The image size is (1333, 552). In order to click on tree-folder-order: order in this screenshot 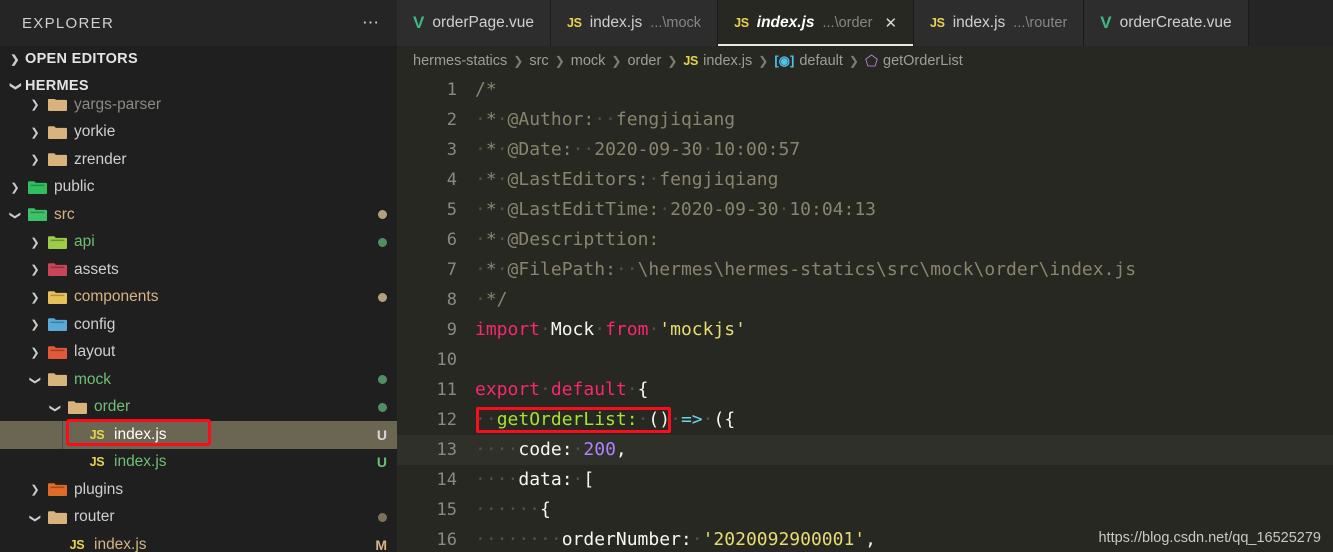, I will do `click(198, 408)`.